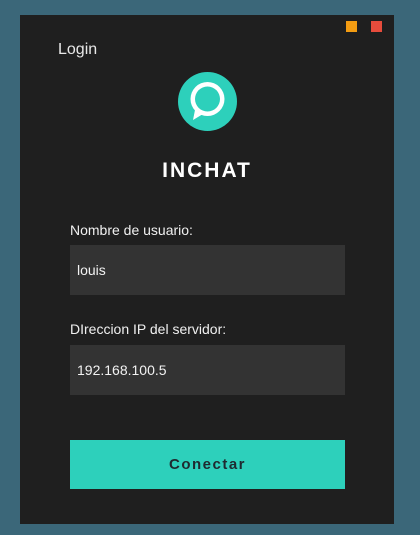 This screenshot has width=420, height=535. Describe the element at coordinates (148, 329) in the screenshot. I see `server-ip-label: DIreccion IP del servidor:` at that location.